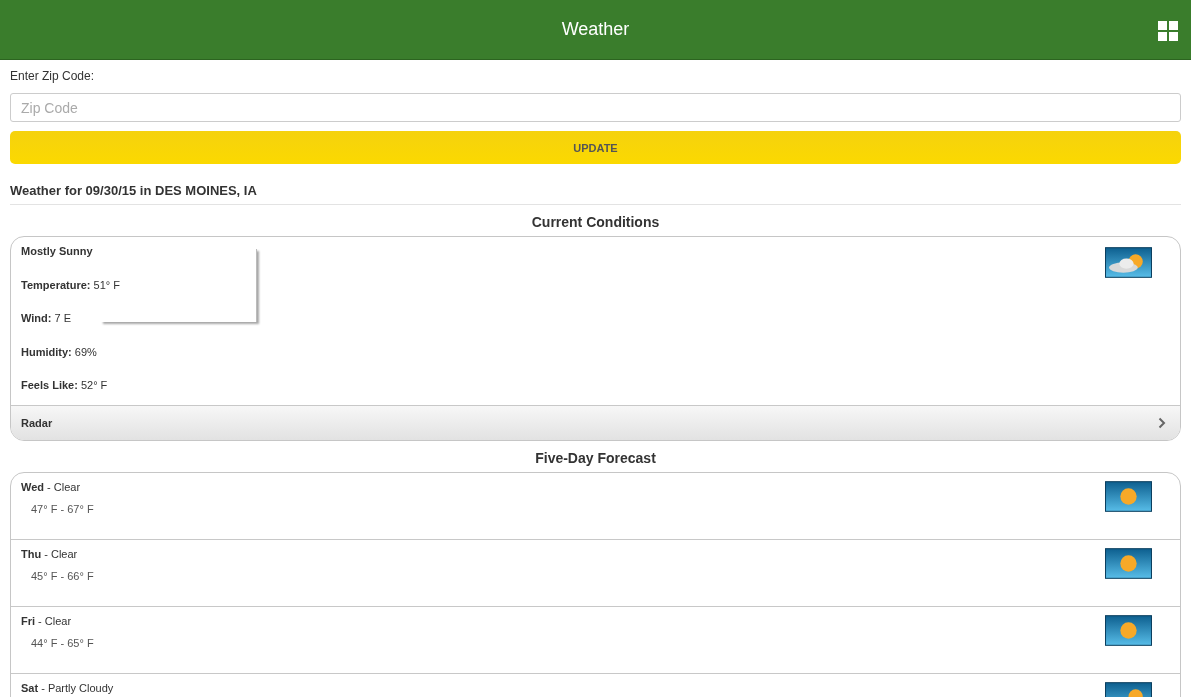 Image resolution: width=1191 pixels, height=697 pixels. I want to click on section-title: Five-Day Forecast, so click(595, 458).